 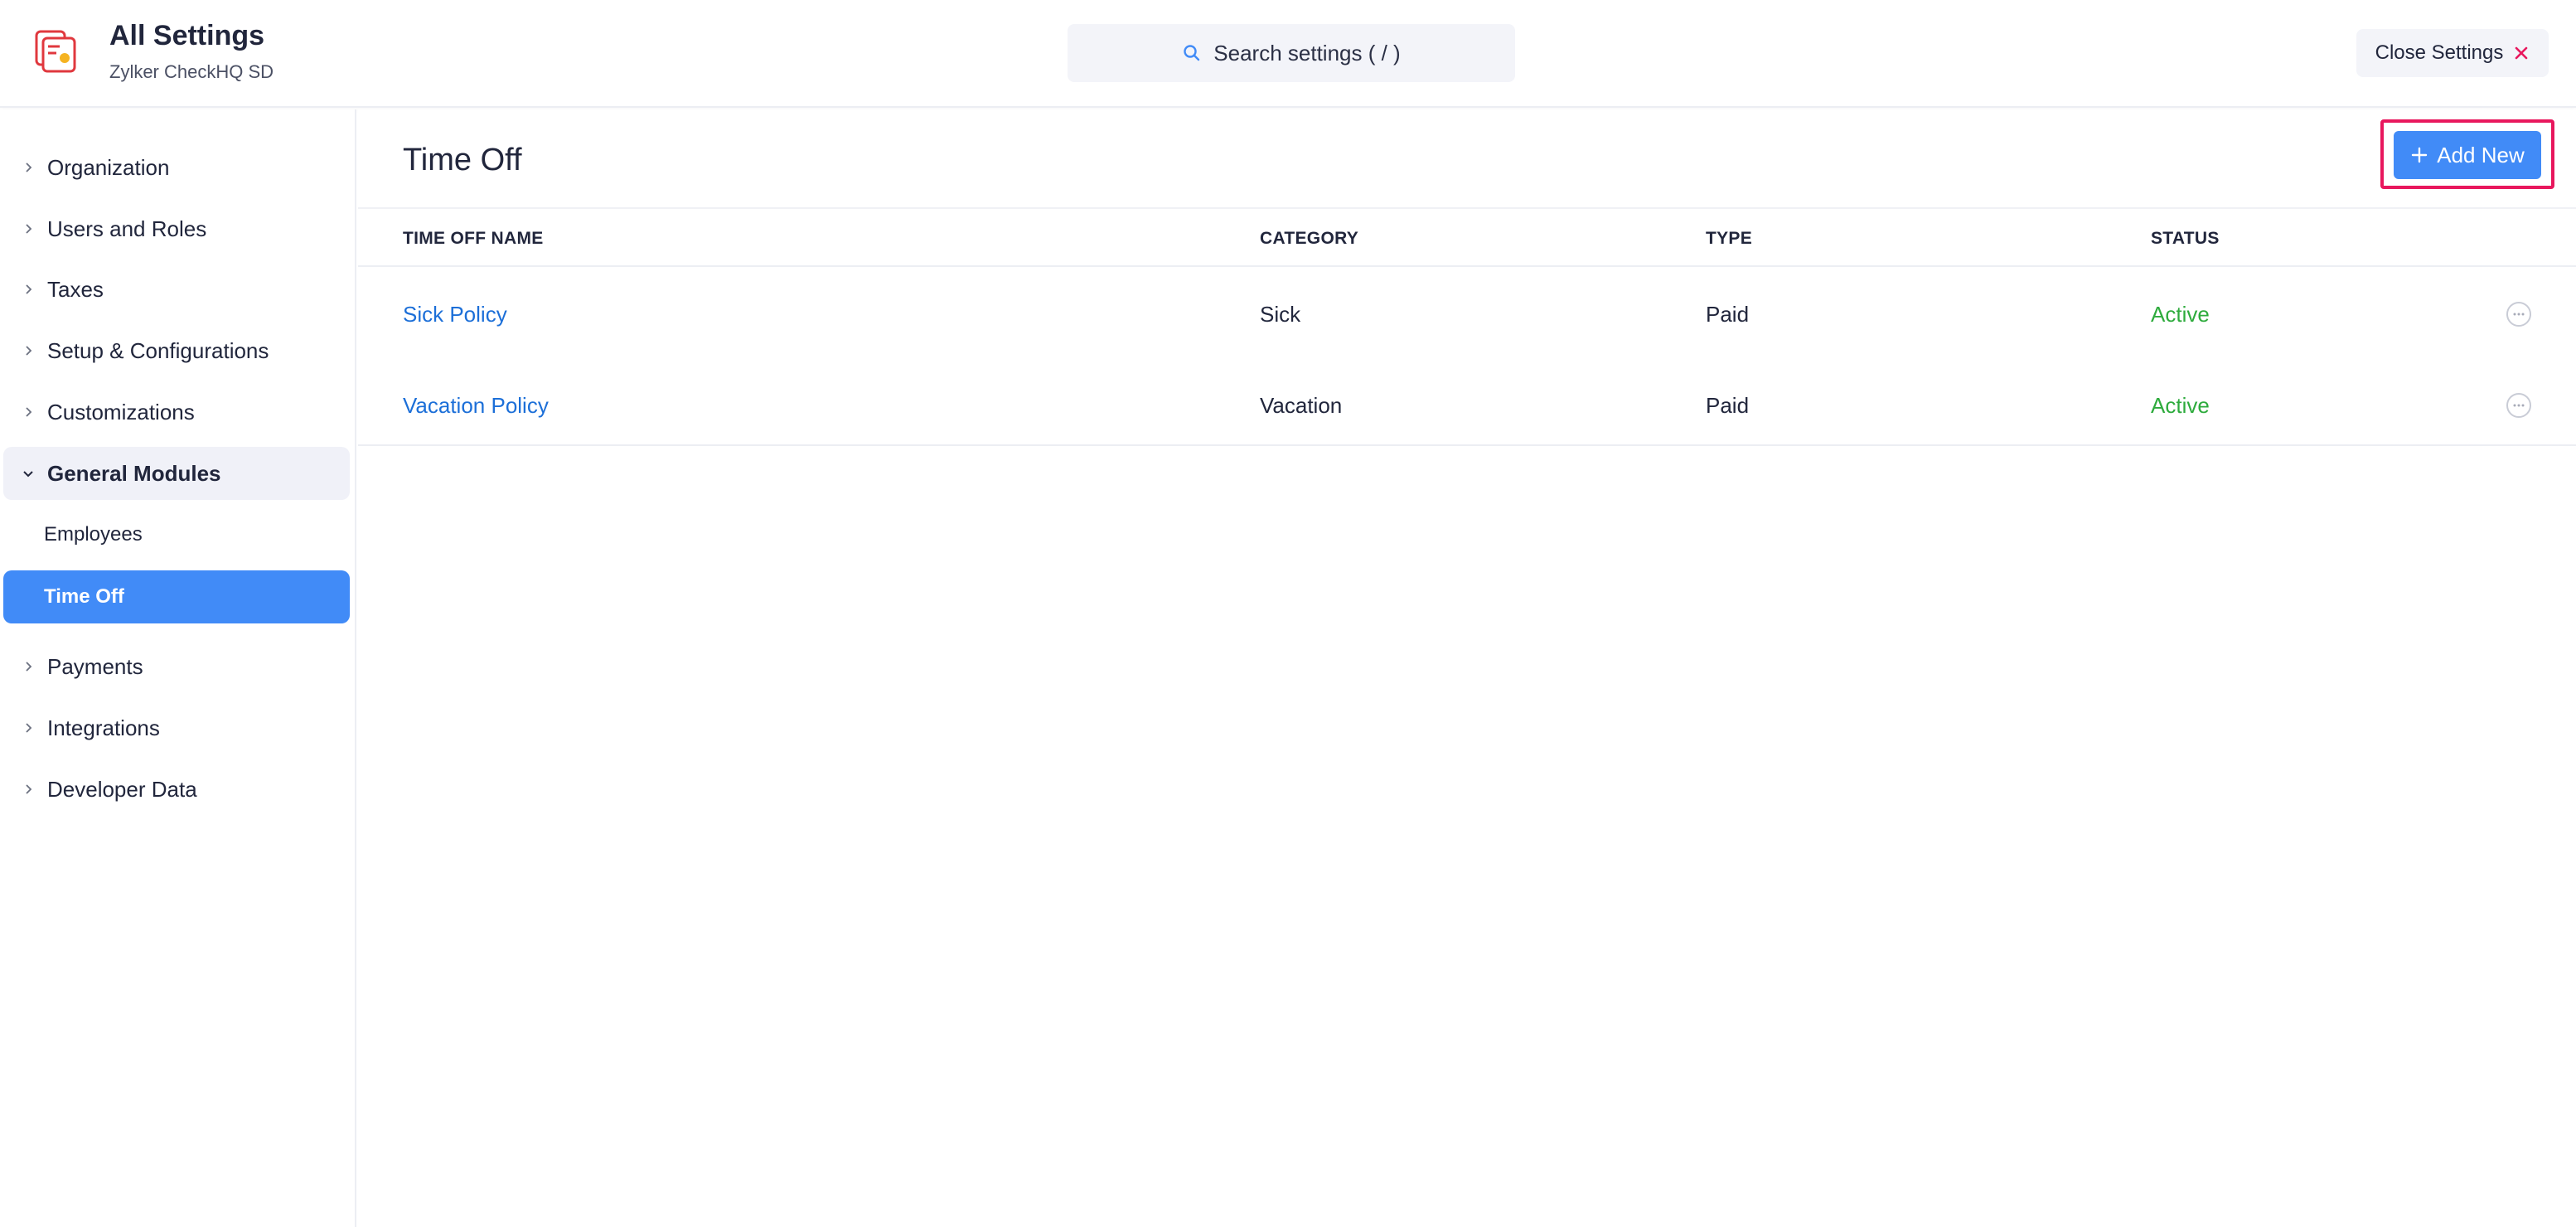 I want to click on sidebar-item-label: Developer Data, so click(x=122, y=789).